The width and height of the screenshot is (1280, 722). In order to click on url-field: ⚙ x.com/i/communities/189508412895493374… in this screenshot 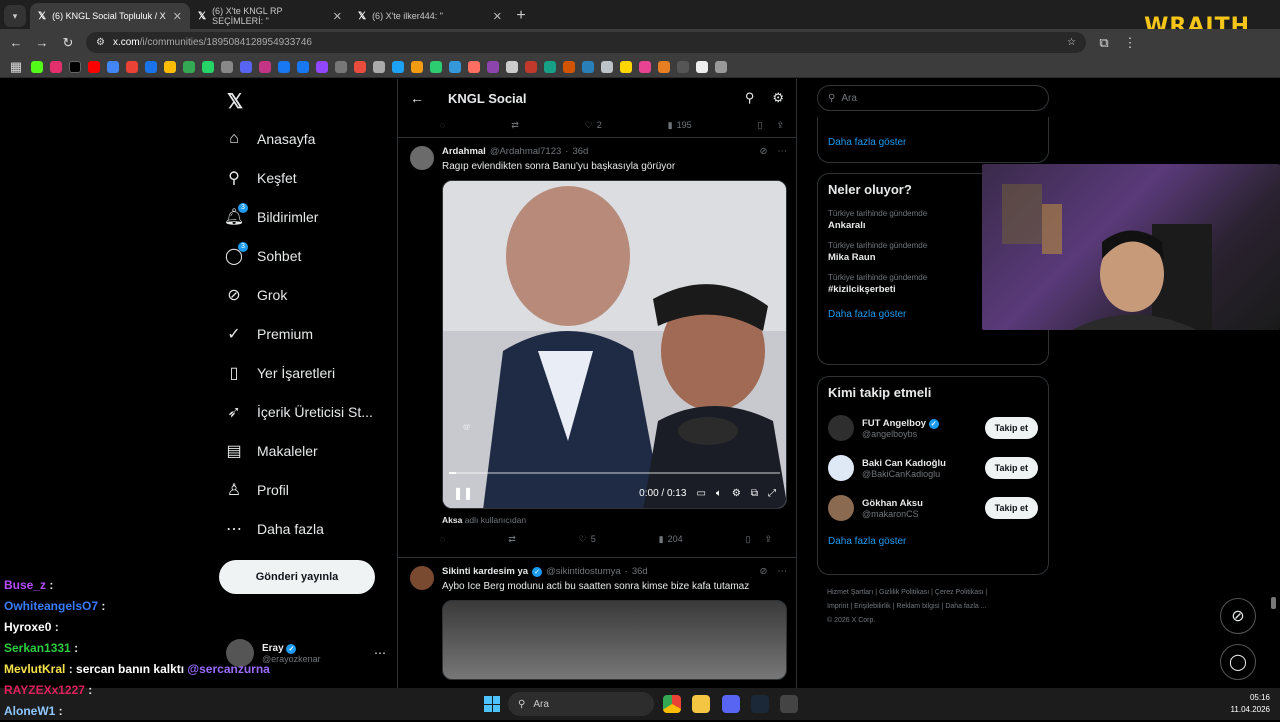, I will do `click(586, 42)`.